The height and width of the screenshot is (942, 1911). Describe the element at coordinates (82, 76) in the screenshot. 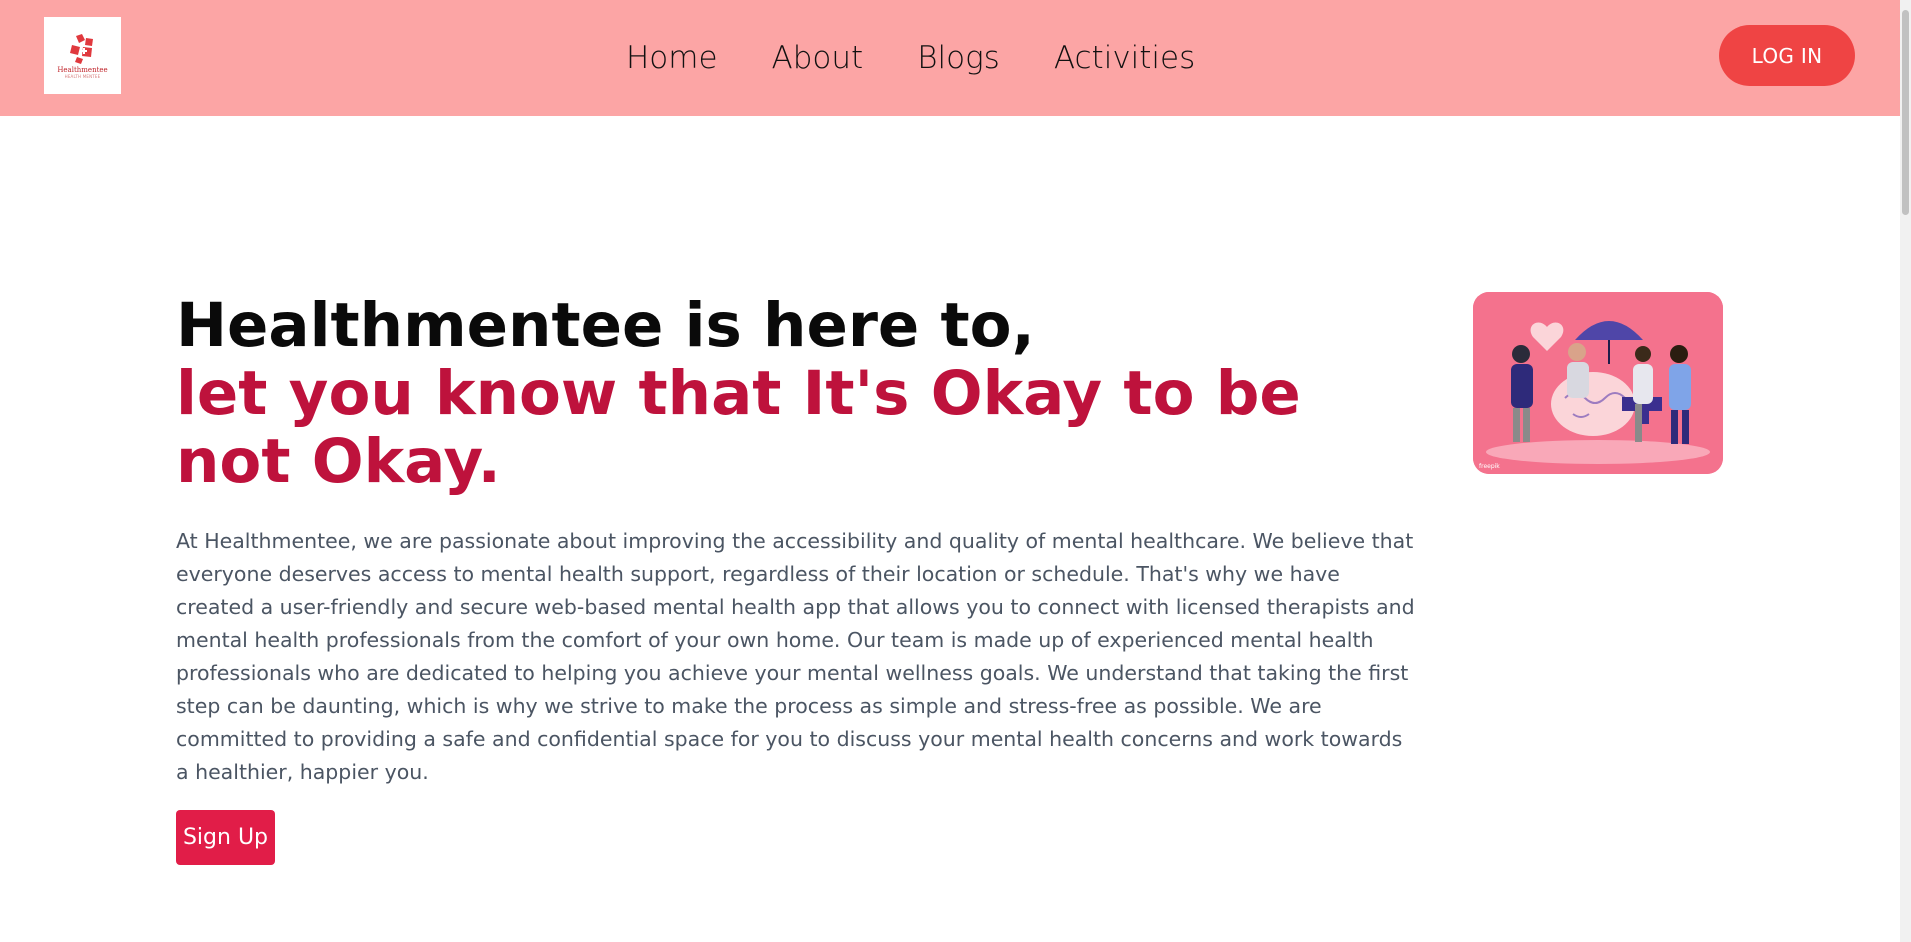

I see `logo-subtitle: HEALTH MENTEE` at that location.